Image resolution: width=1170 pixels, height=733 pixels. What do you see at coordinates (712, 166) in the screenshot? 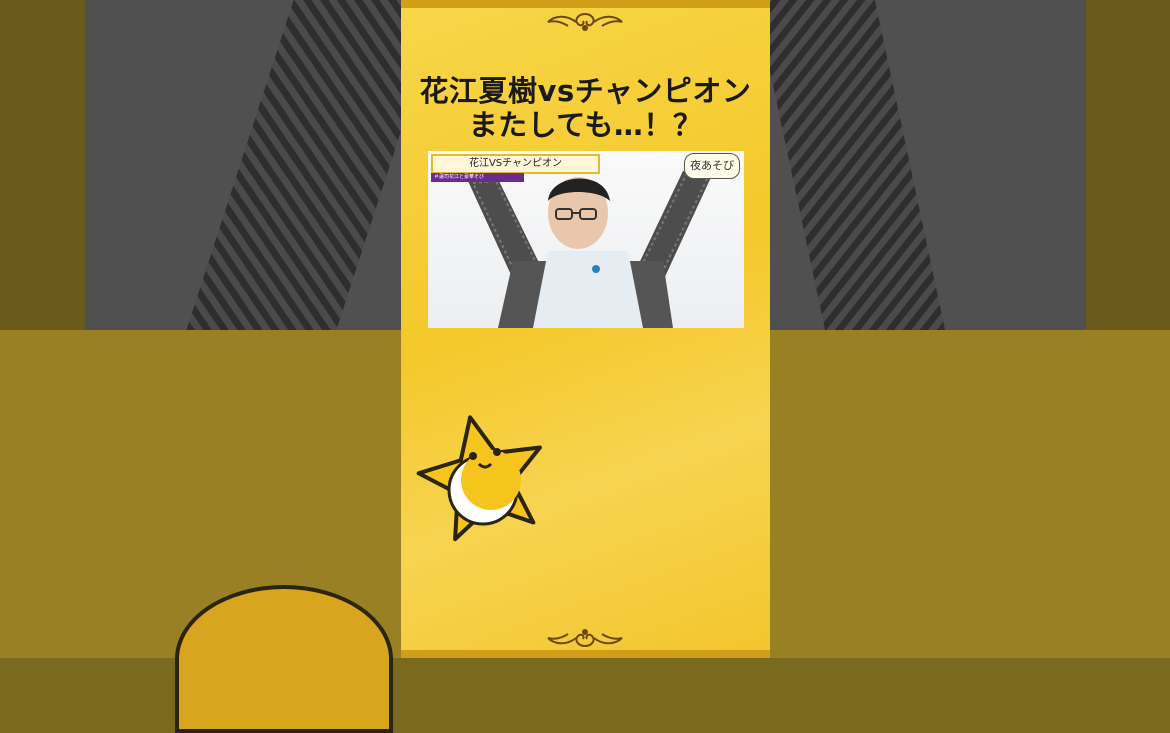
I see `program-logo: 夜あそび` at bounding box center [712, 166].